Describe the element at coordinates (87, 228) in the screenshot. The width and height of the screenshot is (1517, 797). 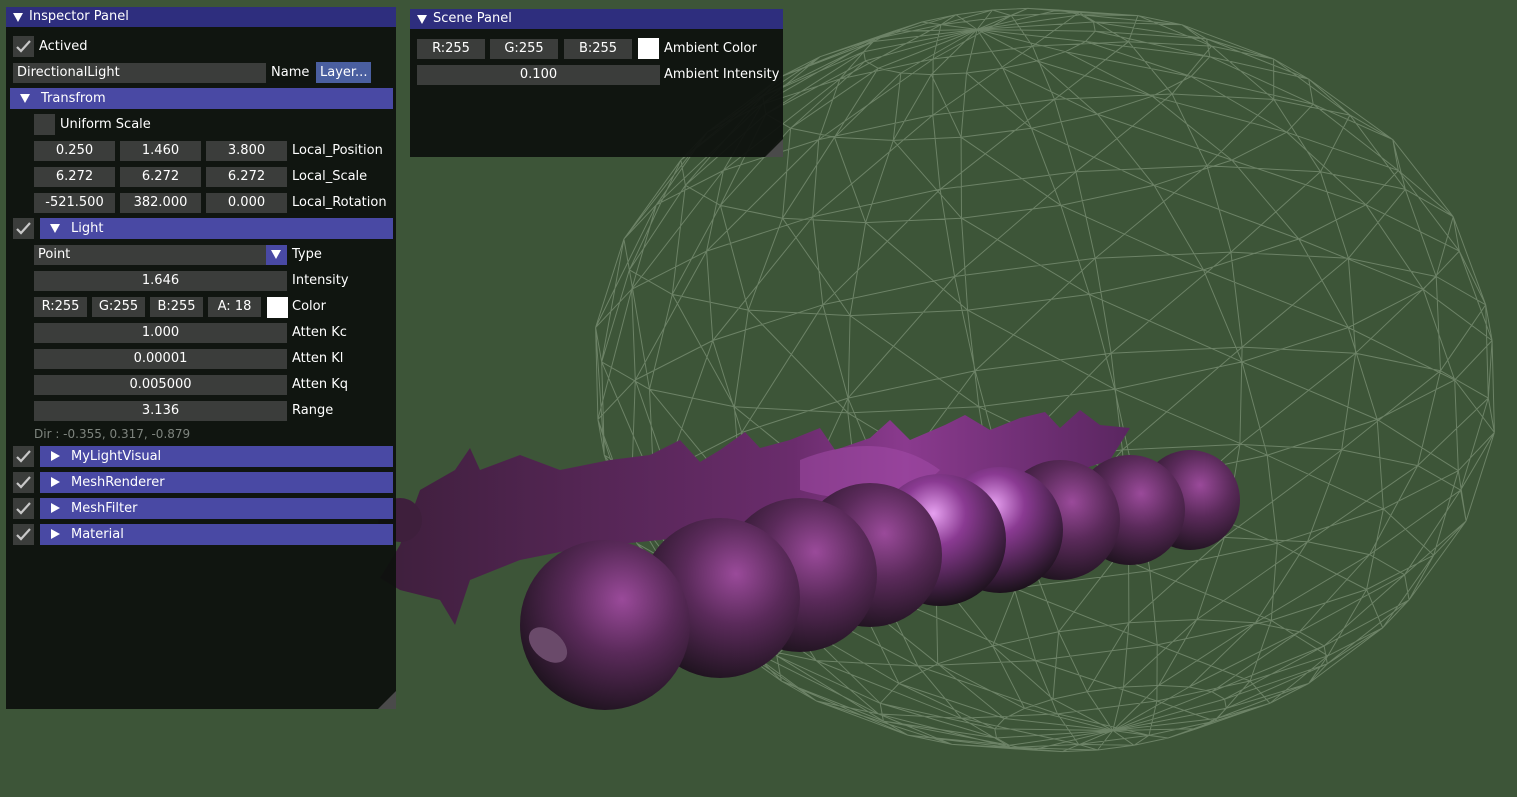
I see `light-header-label: Light` at that location.